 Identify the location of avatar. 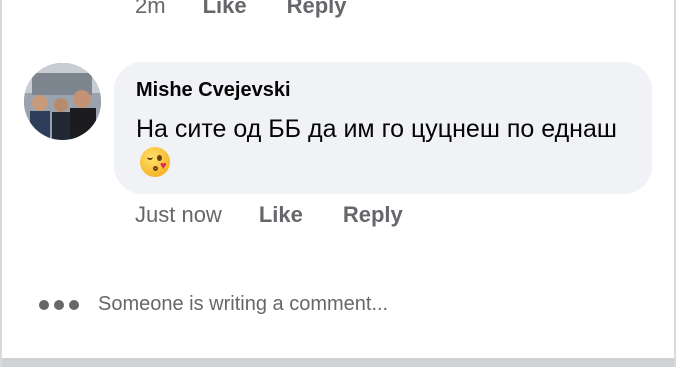
(62, 101).